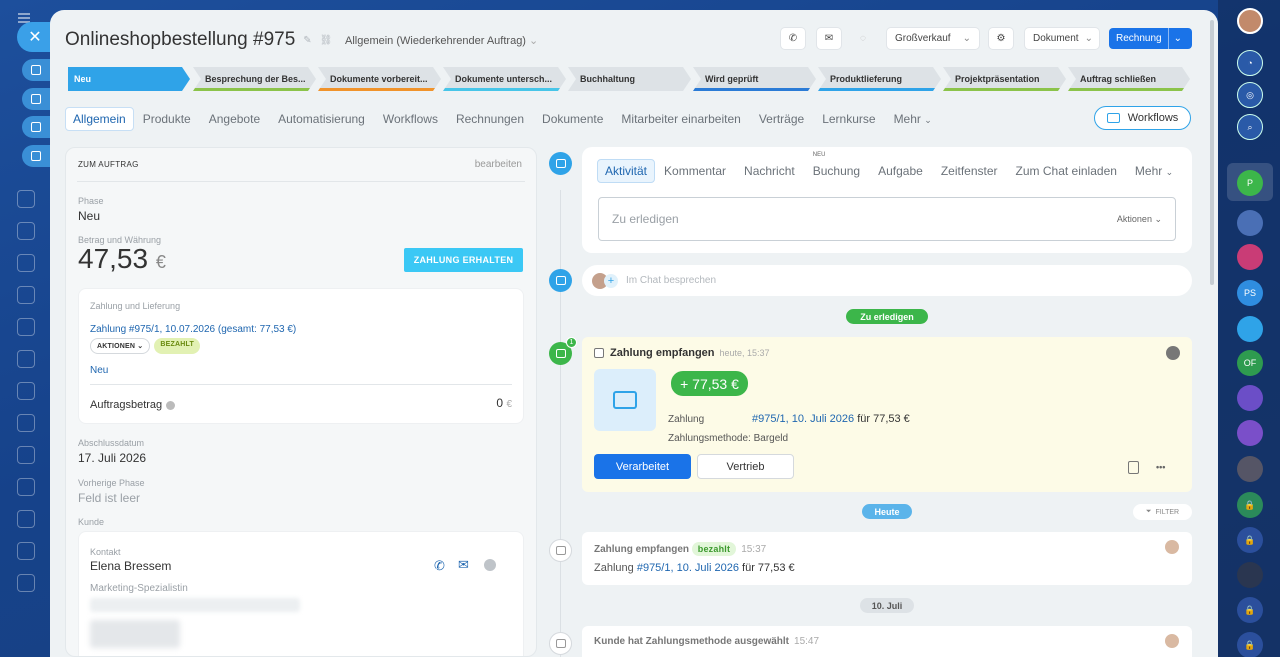 The height and width of the screenshot is (657, 1280). Describe the element at coordinates (441, 40) in the screenshot. I see `category-select: Allgemein (Wiederkehrender Auftrag) ⌄` at that location.